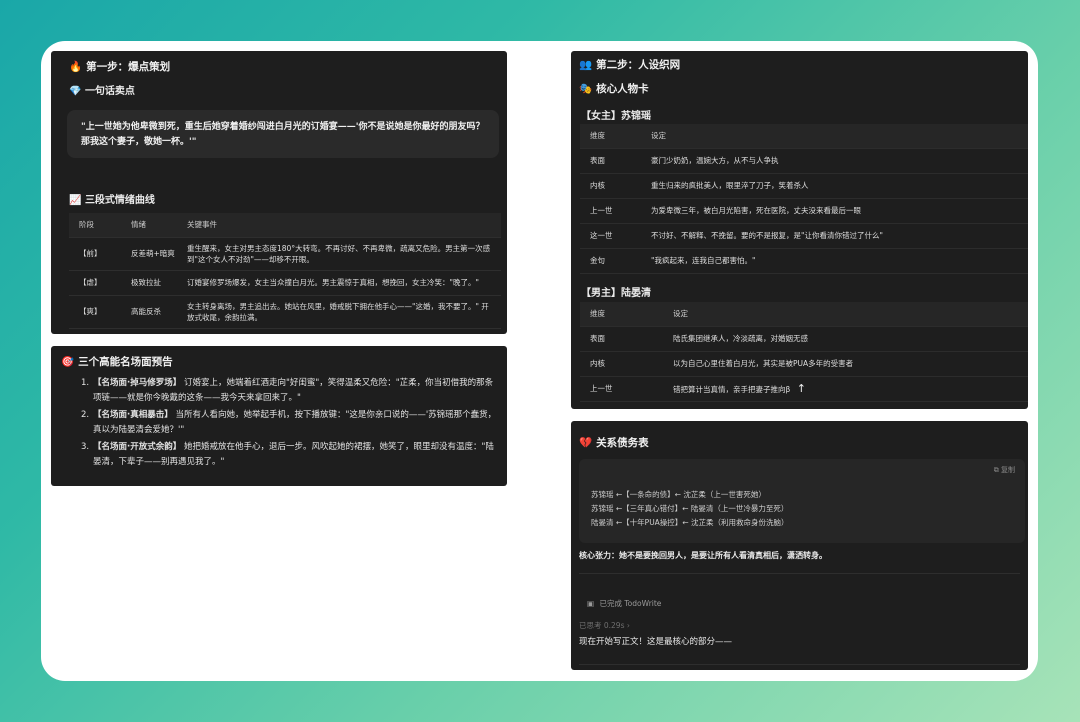  Describe the element at coordinates (656, 642) in the screenshot. I see `final-message: 现在开始写正文！这是最核心的部分——` at that location.